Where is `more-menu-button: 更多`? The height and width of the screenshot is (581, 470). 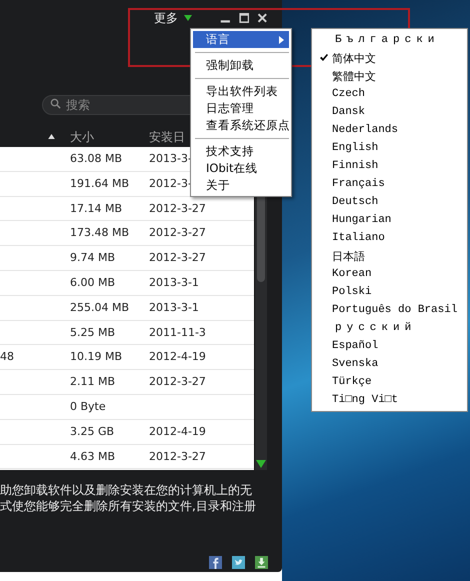
more-menu-button: 更多 is located at coordinates (181, 18).